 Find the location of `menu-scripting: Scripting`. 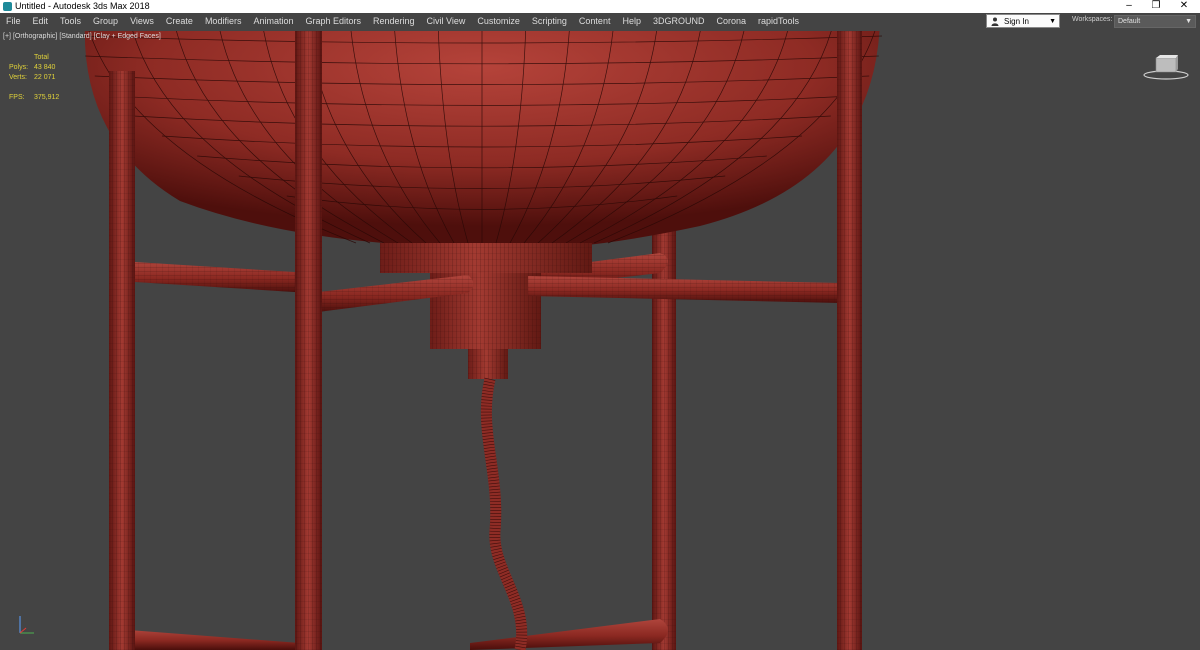

menu-scripting: Scripting is located at coordinates (549, 21).